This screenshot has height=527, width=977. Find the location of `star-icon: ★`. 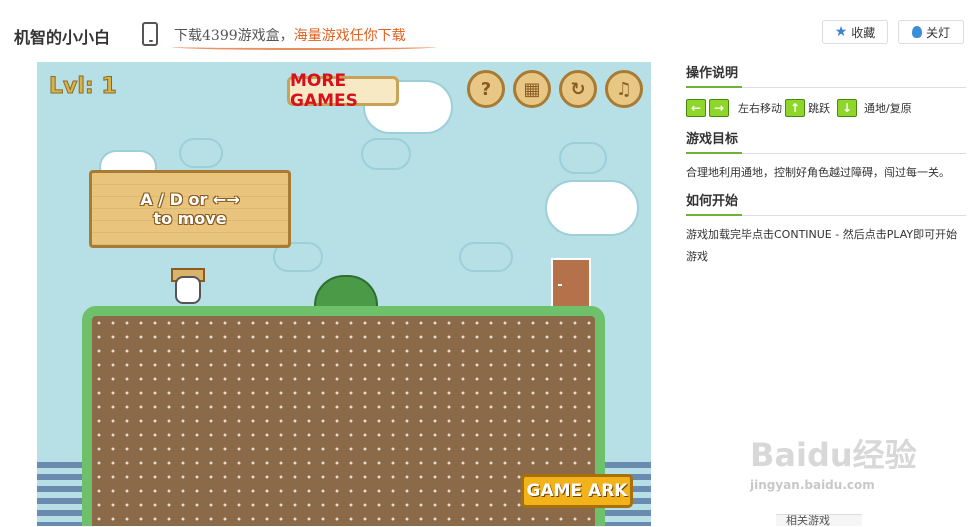

star-icon: ★ is located at coordinates (841, 32).